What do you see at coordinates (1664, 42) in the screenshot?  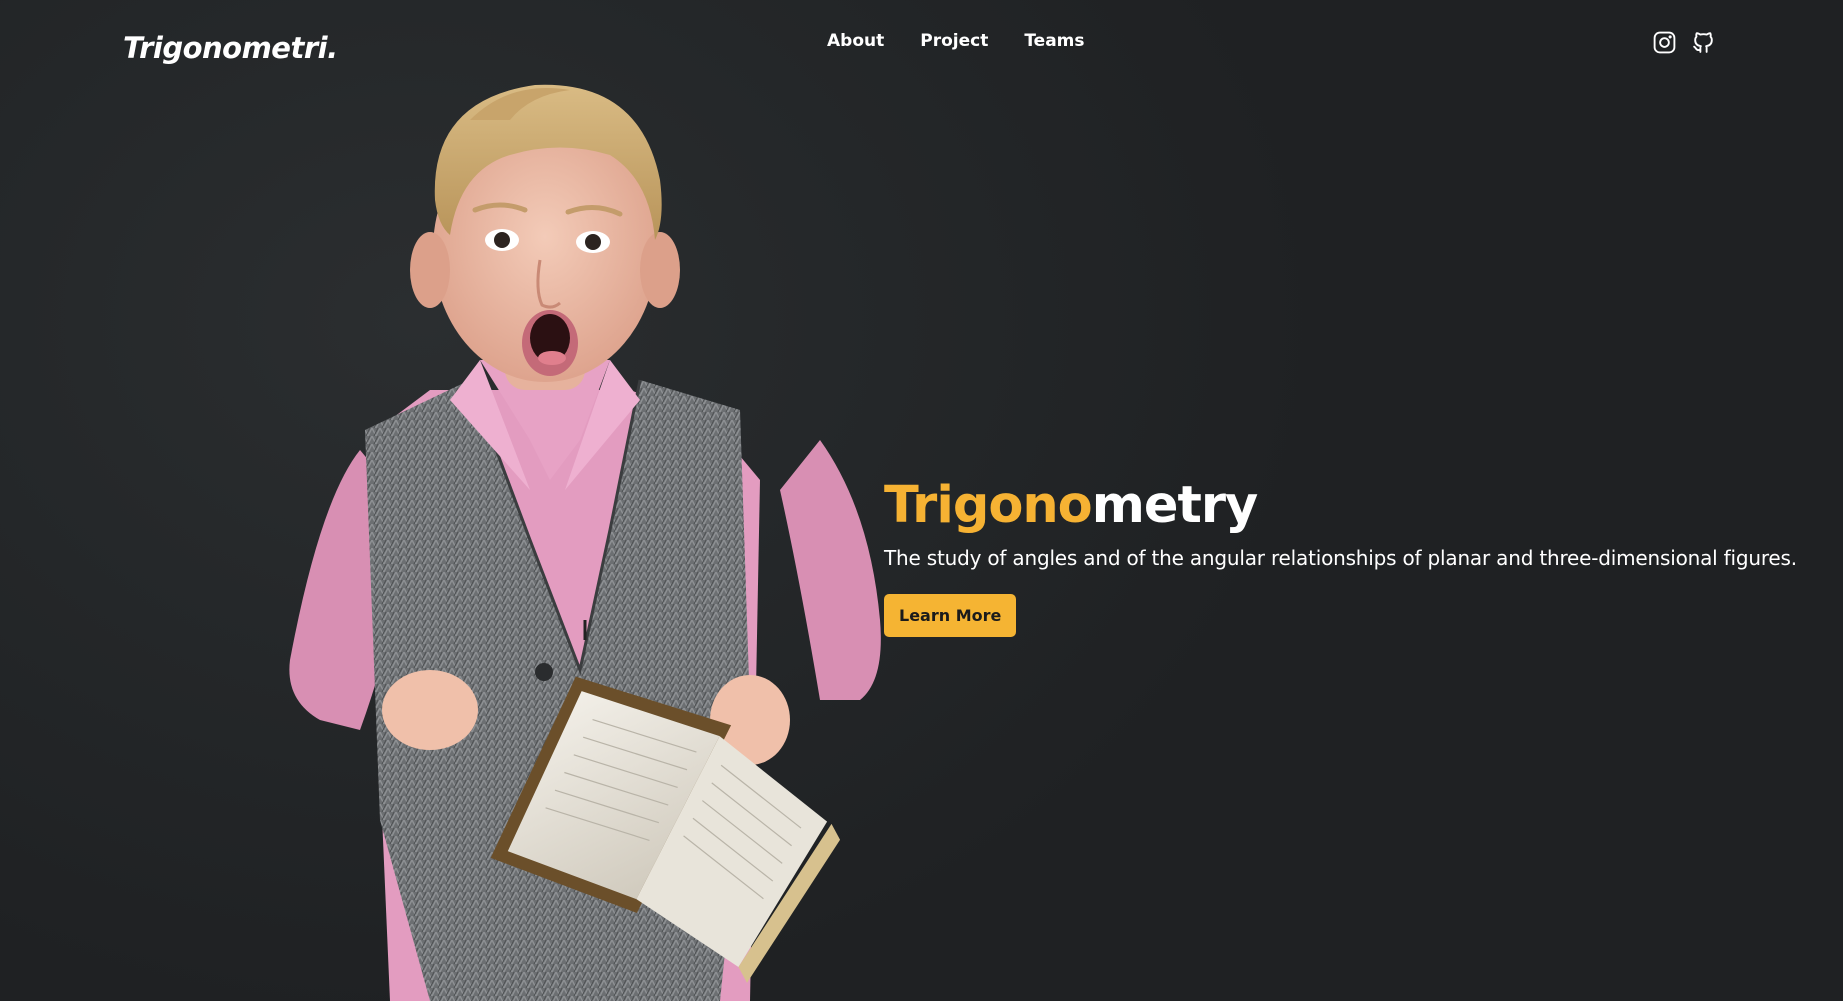 I see `instagram-icon` at bounding box center [1664, 42].